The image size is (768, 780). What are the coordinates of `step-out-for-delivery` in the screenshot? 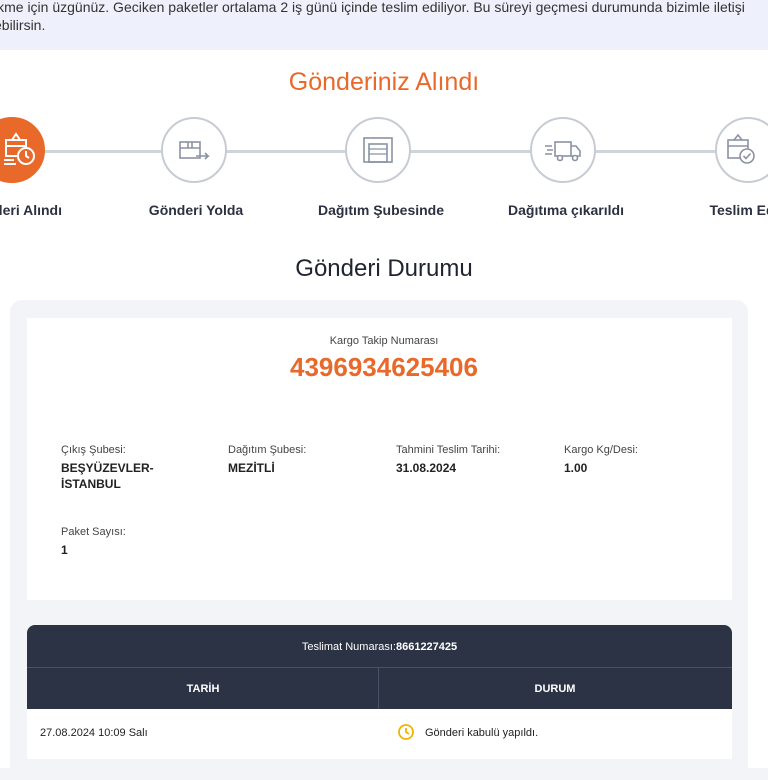 It's located at (563, 150).